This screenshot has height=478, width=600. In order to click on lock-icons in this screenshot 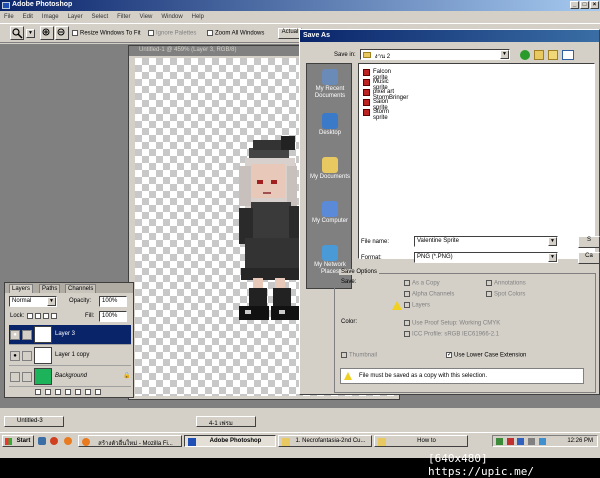, I will do `click(47, 317)`.